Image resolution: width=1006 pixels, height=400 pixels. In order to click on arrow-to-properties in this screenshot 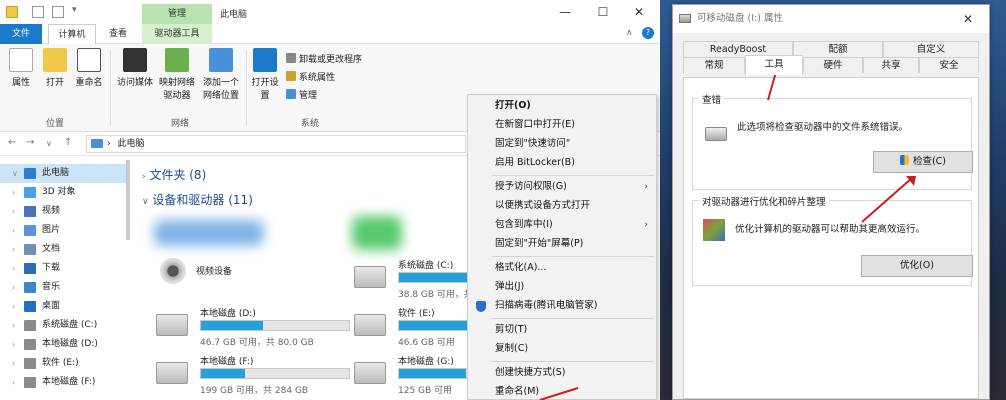, I will do `click(559, 393)`.